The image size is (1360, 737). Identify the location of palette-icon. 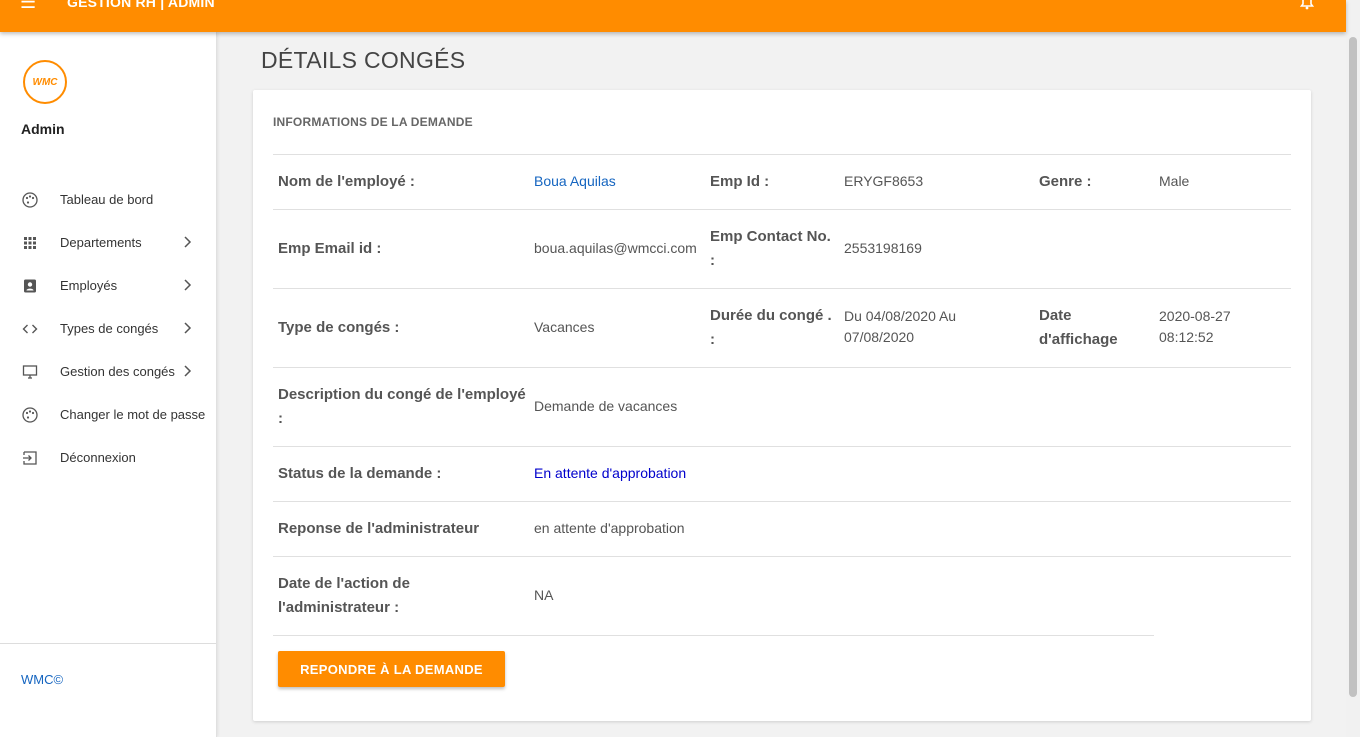
(30, 415).